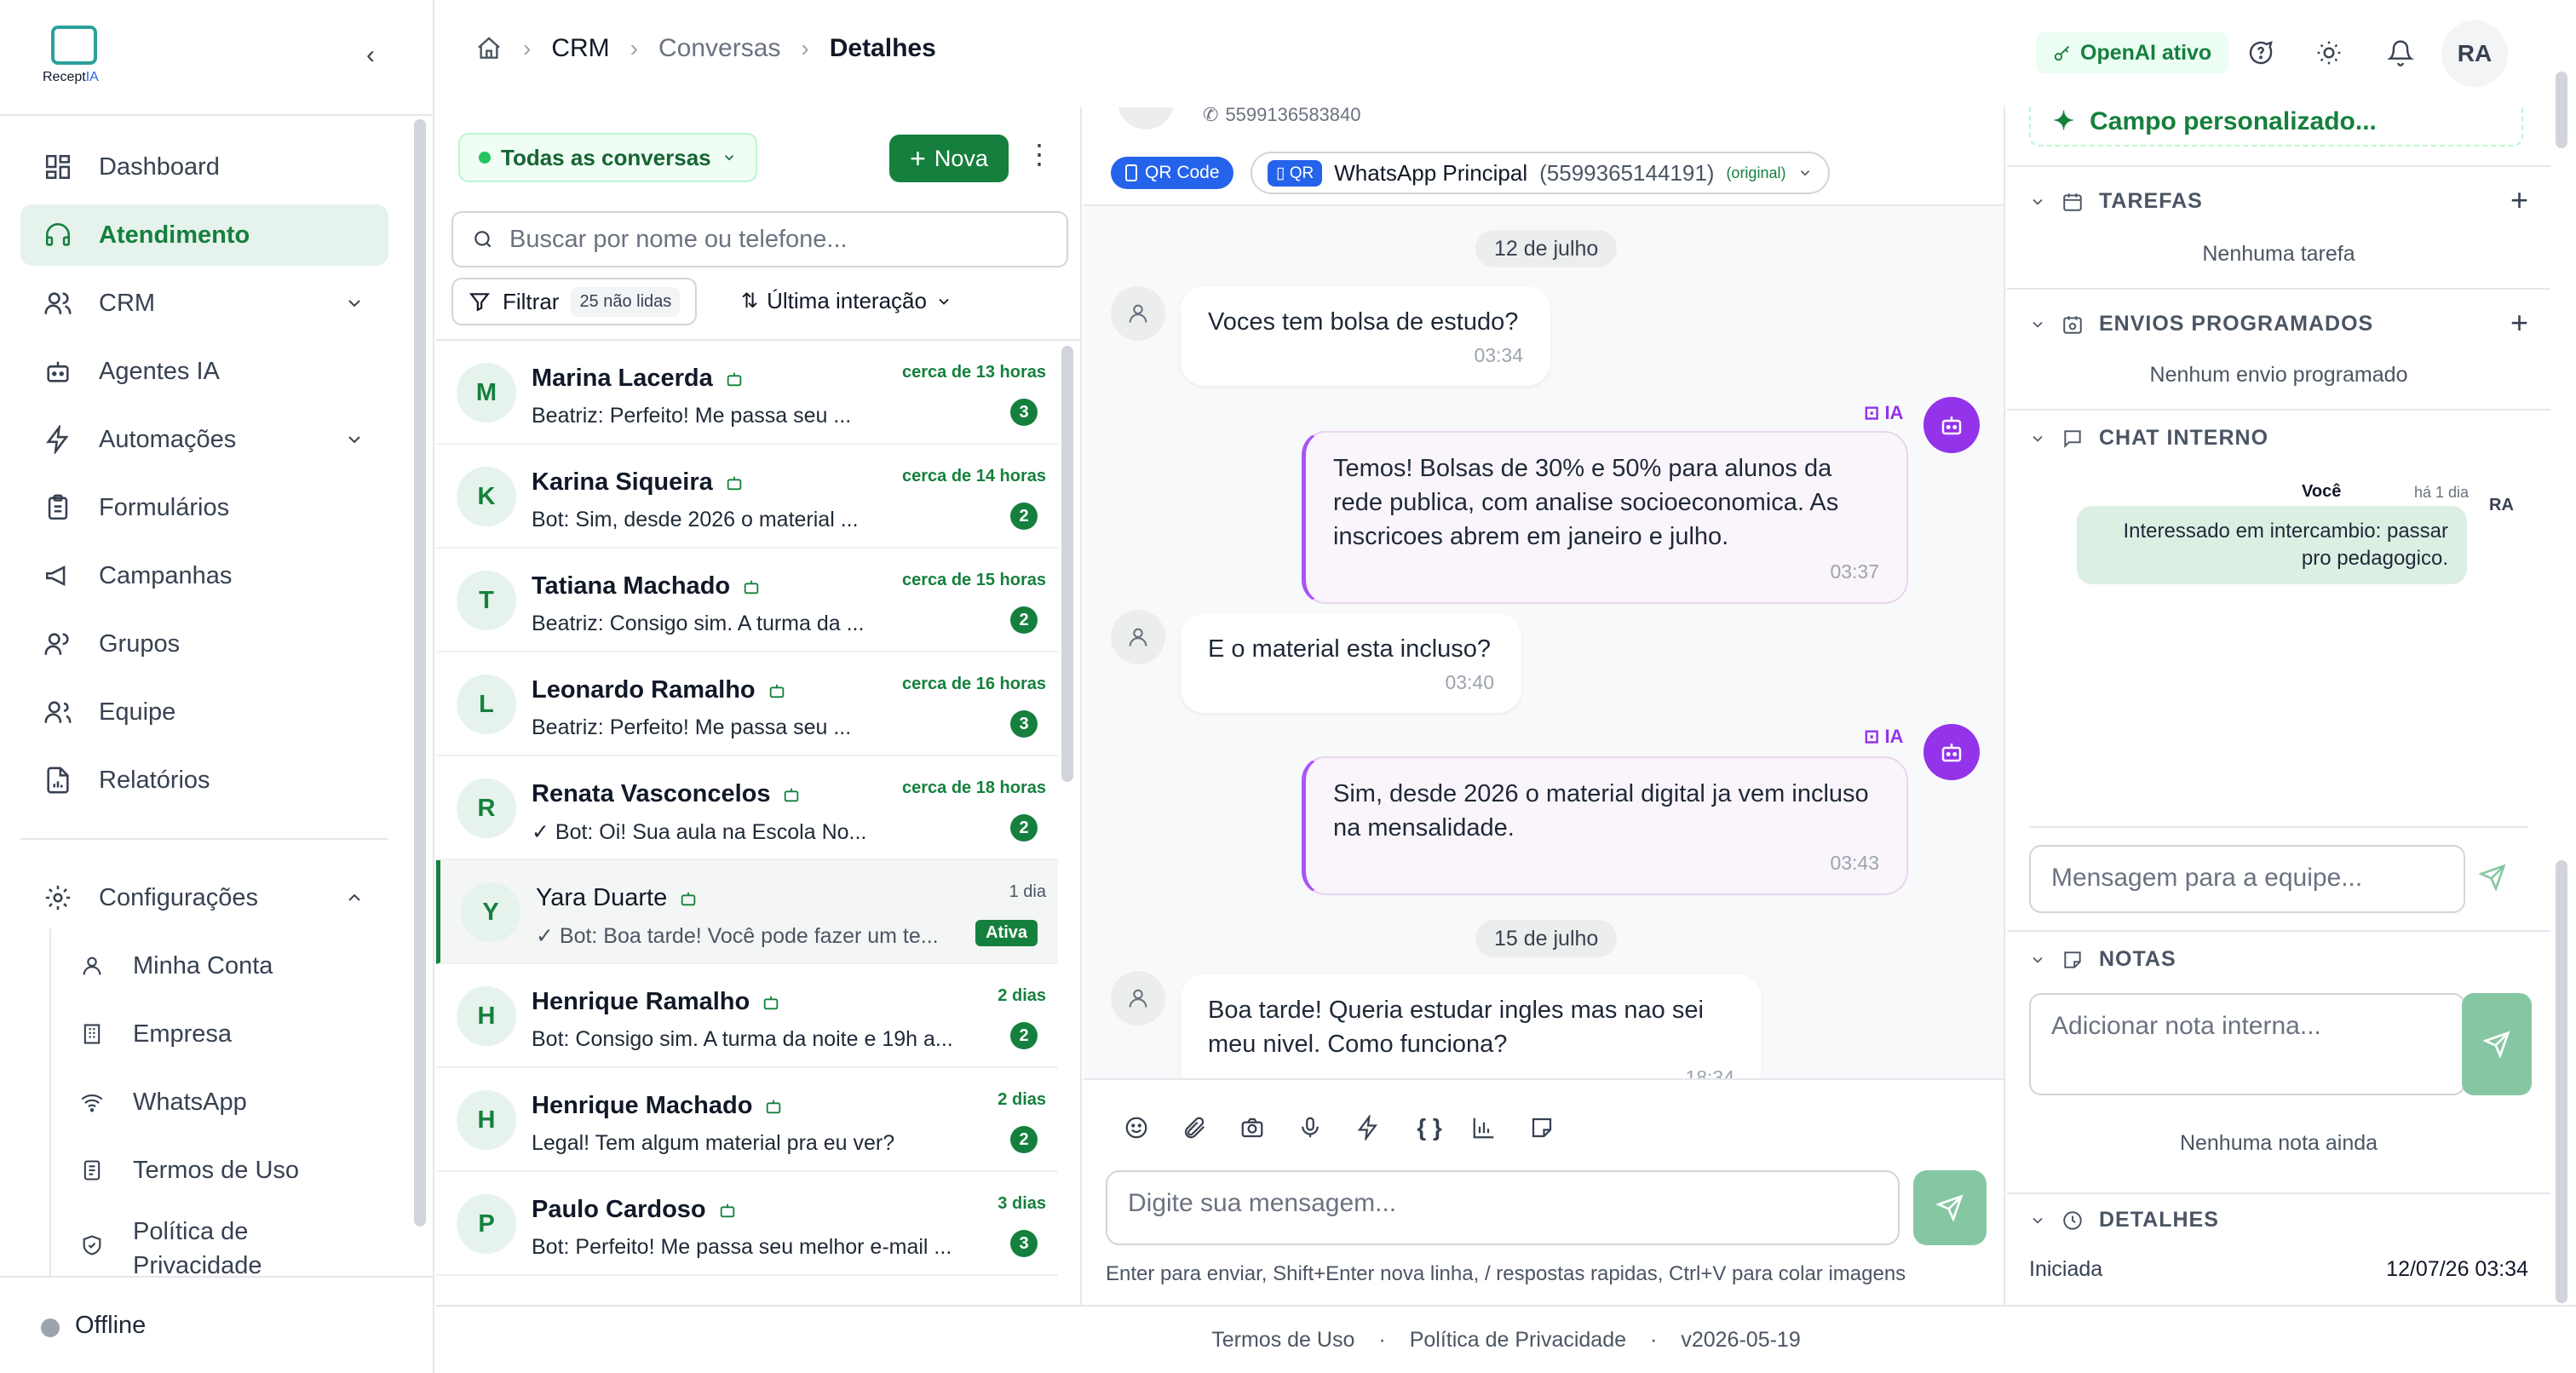 The width and height of the screenshot is (2576, 1373). What do you see at coordinates (1350, 649) in the screenshot?
I see `message-text: E o material esta incluso?` at bounding box center [1350, 649].